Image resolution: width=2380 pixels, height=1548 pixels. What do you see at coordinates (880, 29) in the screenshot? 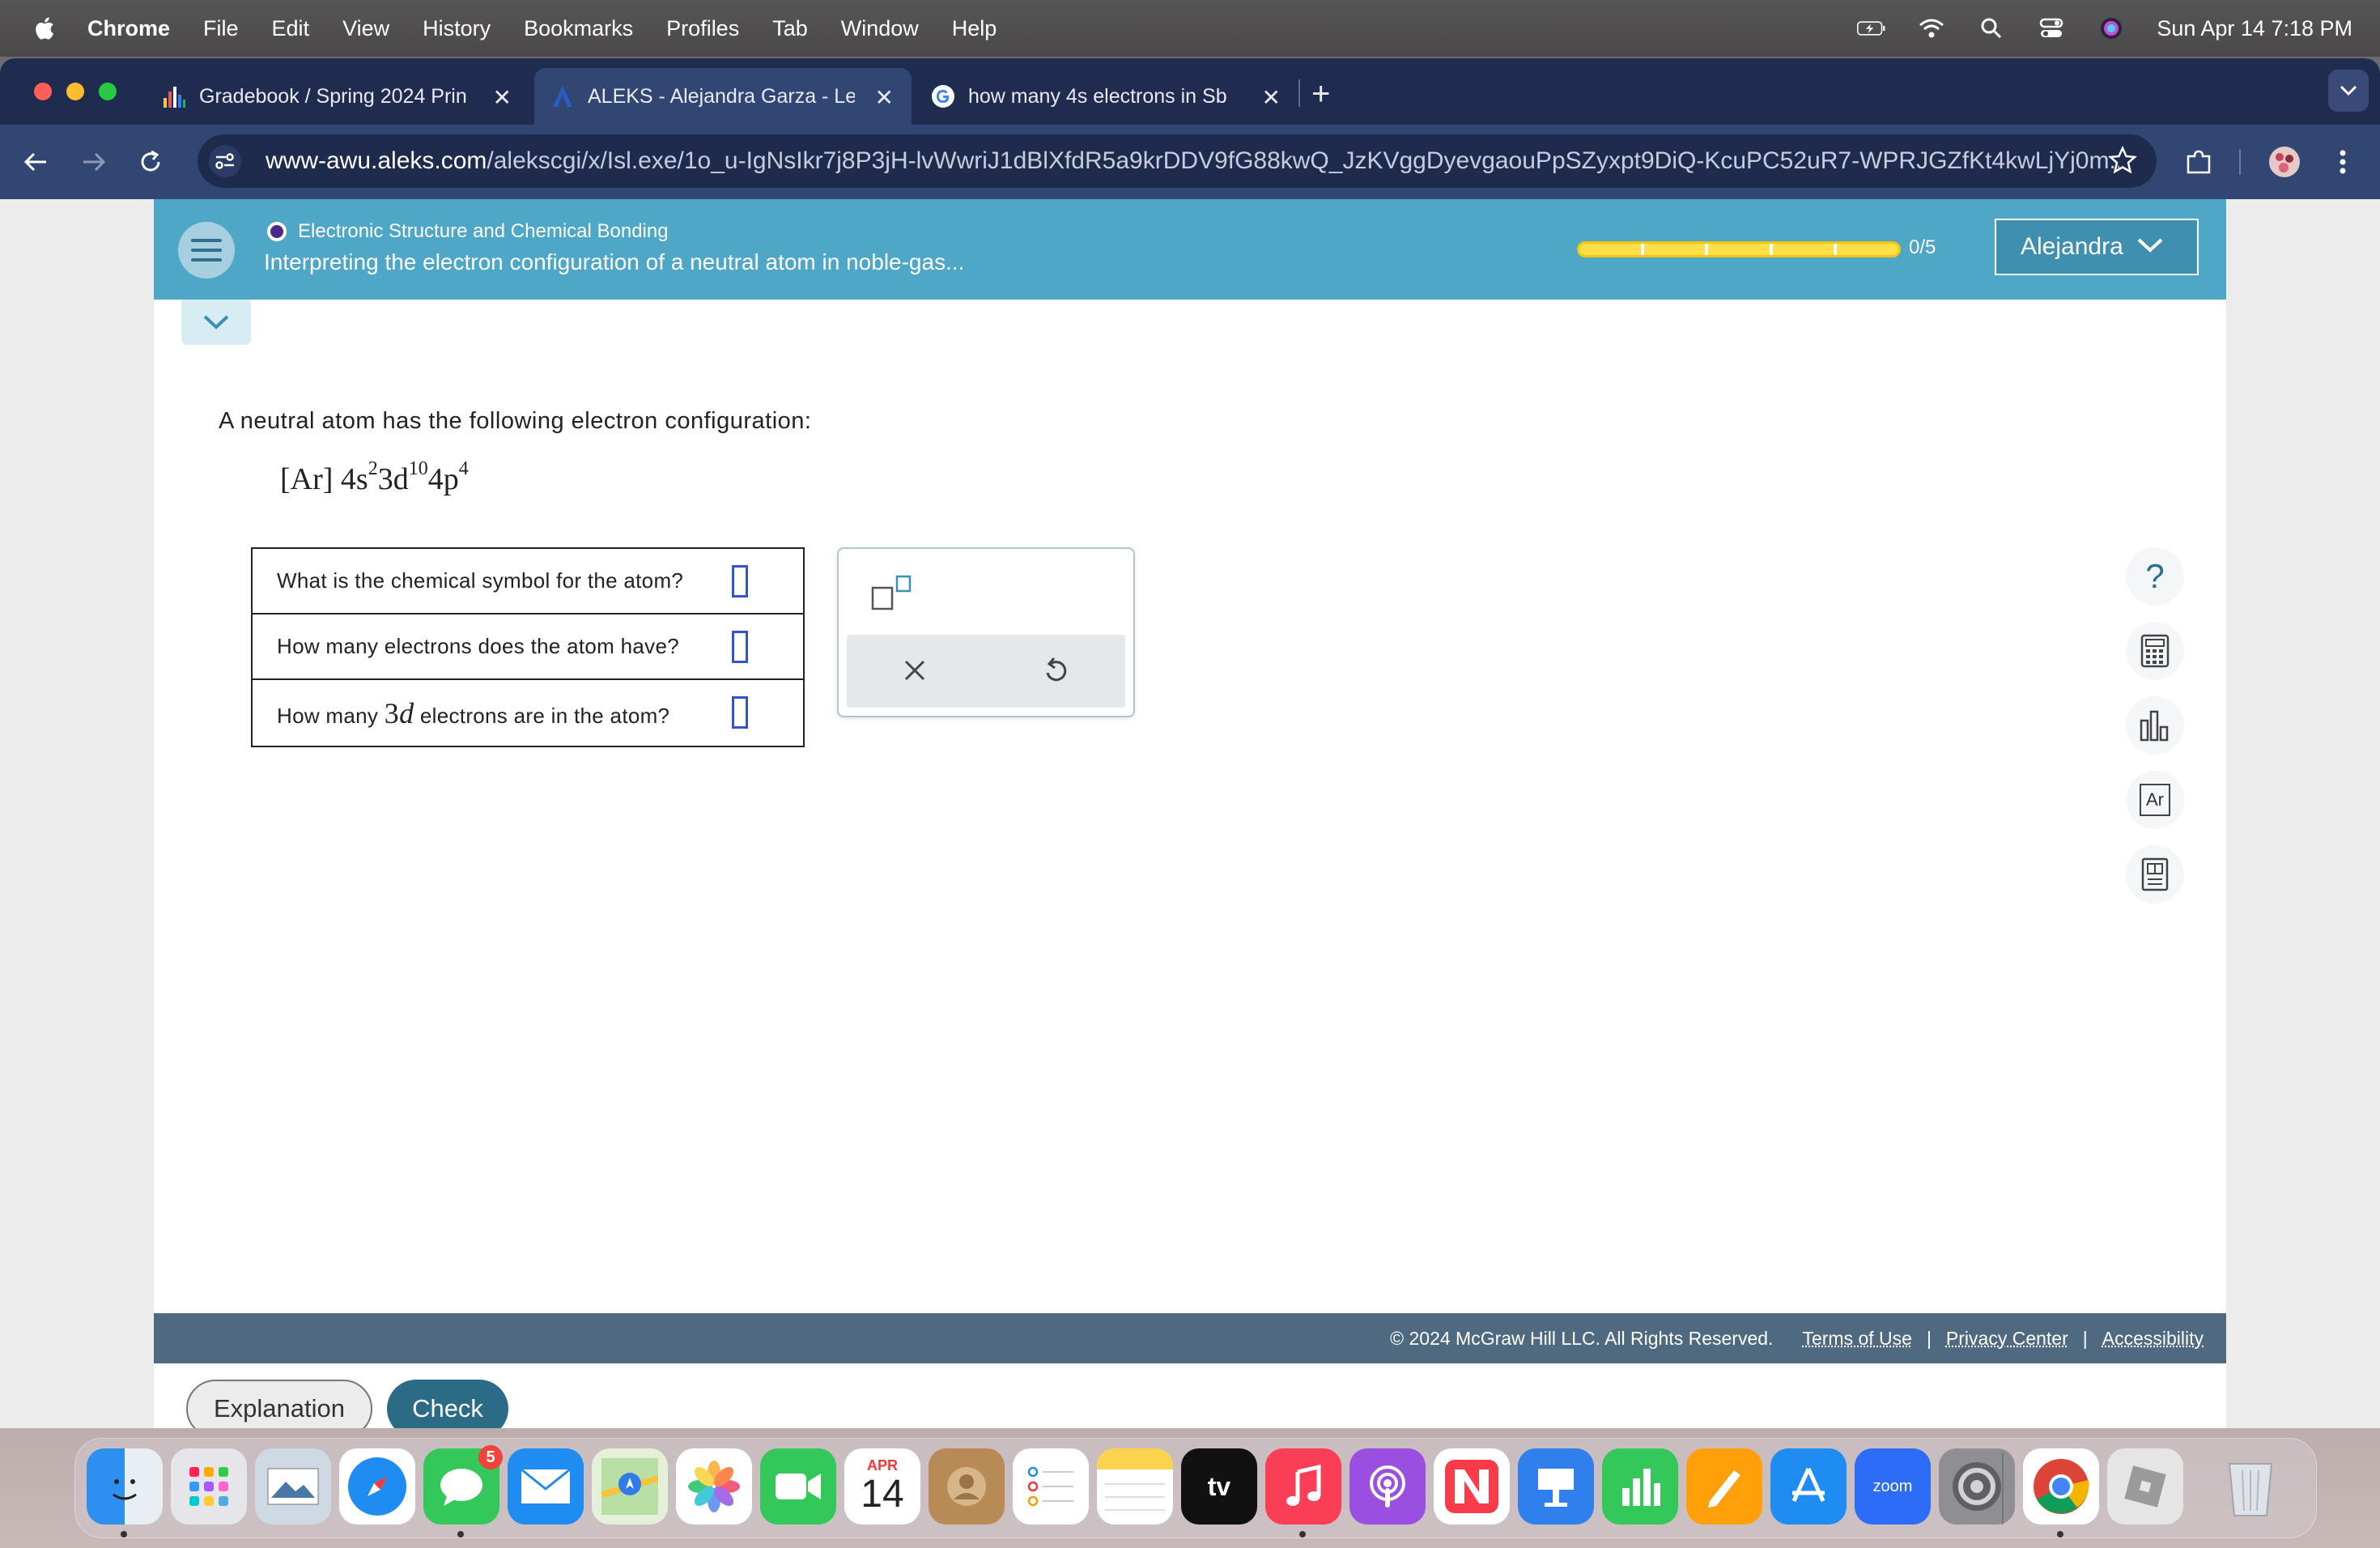
I see `menu-window: Window` at bounding box center [880, 29].